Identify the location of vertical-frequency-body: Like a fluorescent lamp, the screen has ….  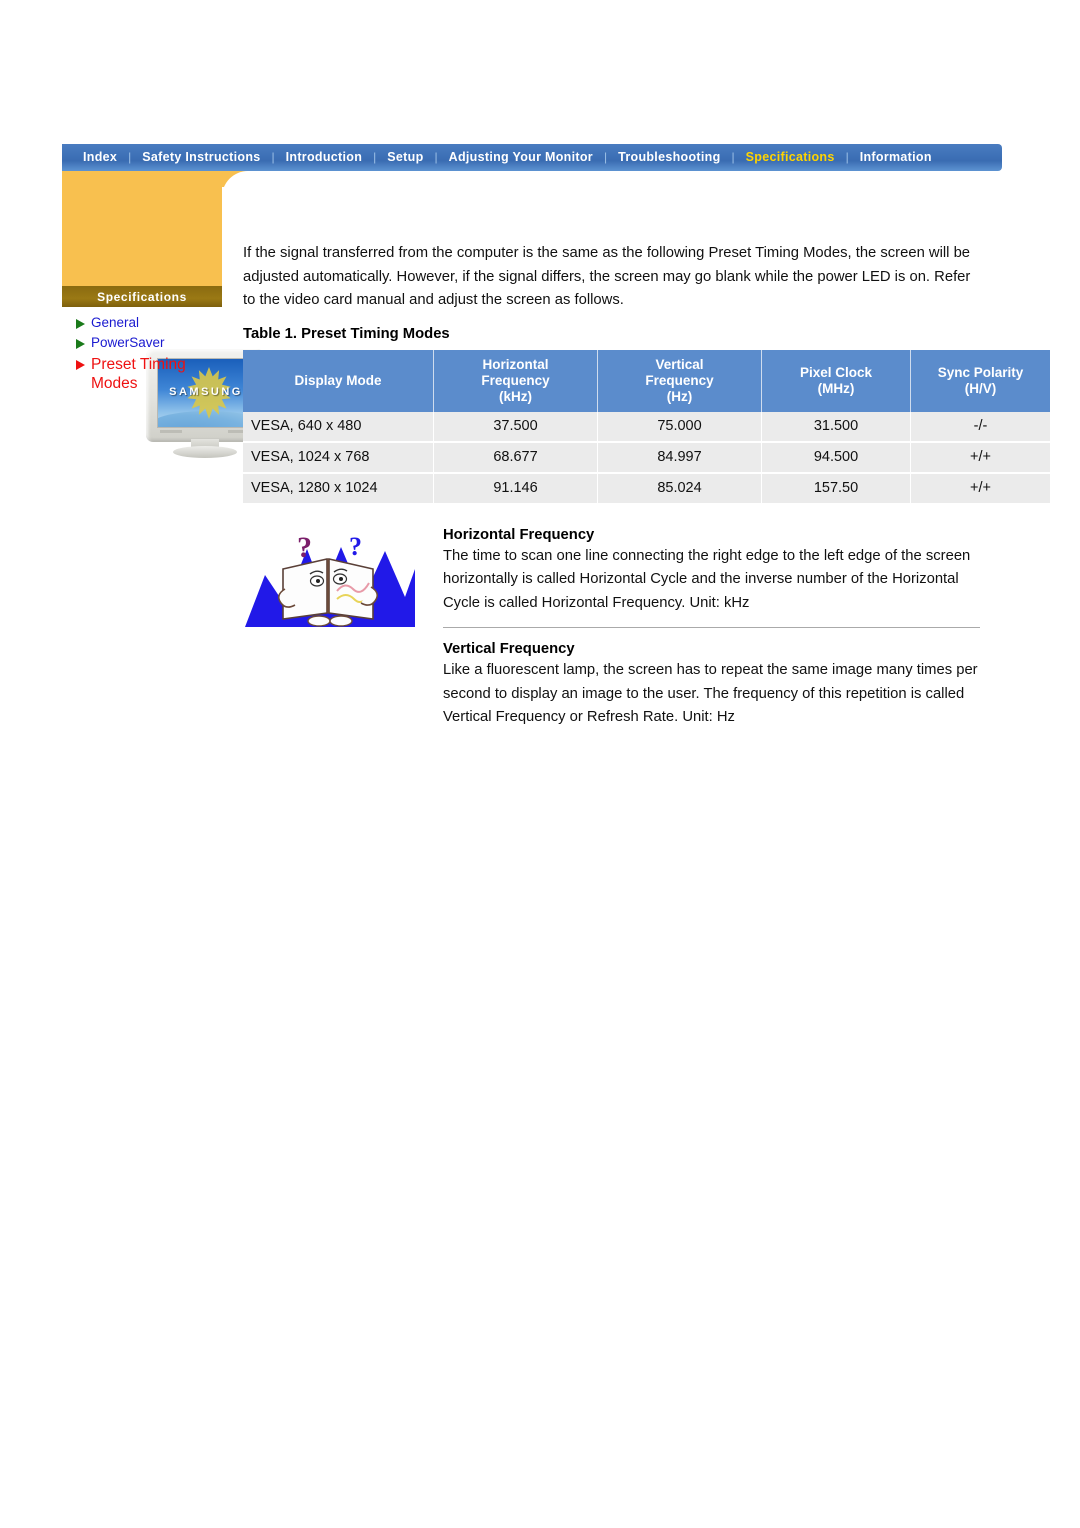
(710, 693).